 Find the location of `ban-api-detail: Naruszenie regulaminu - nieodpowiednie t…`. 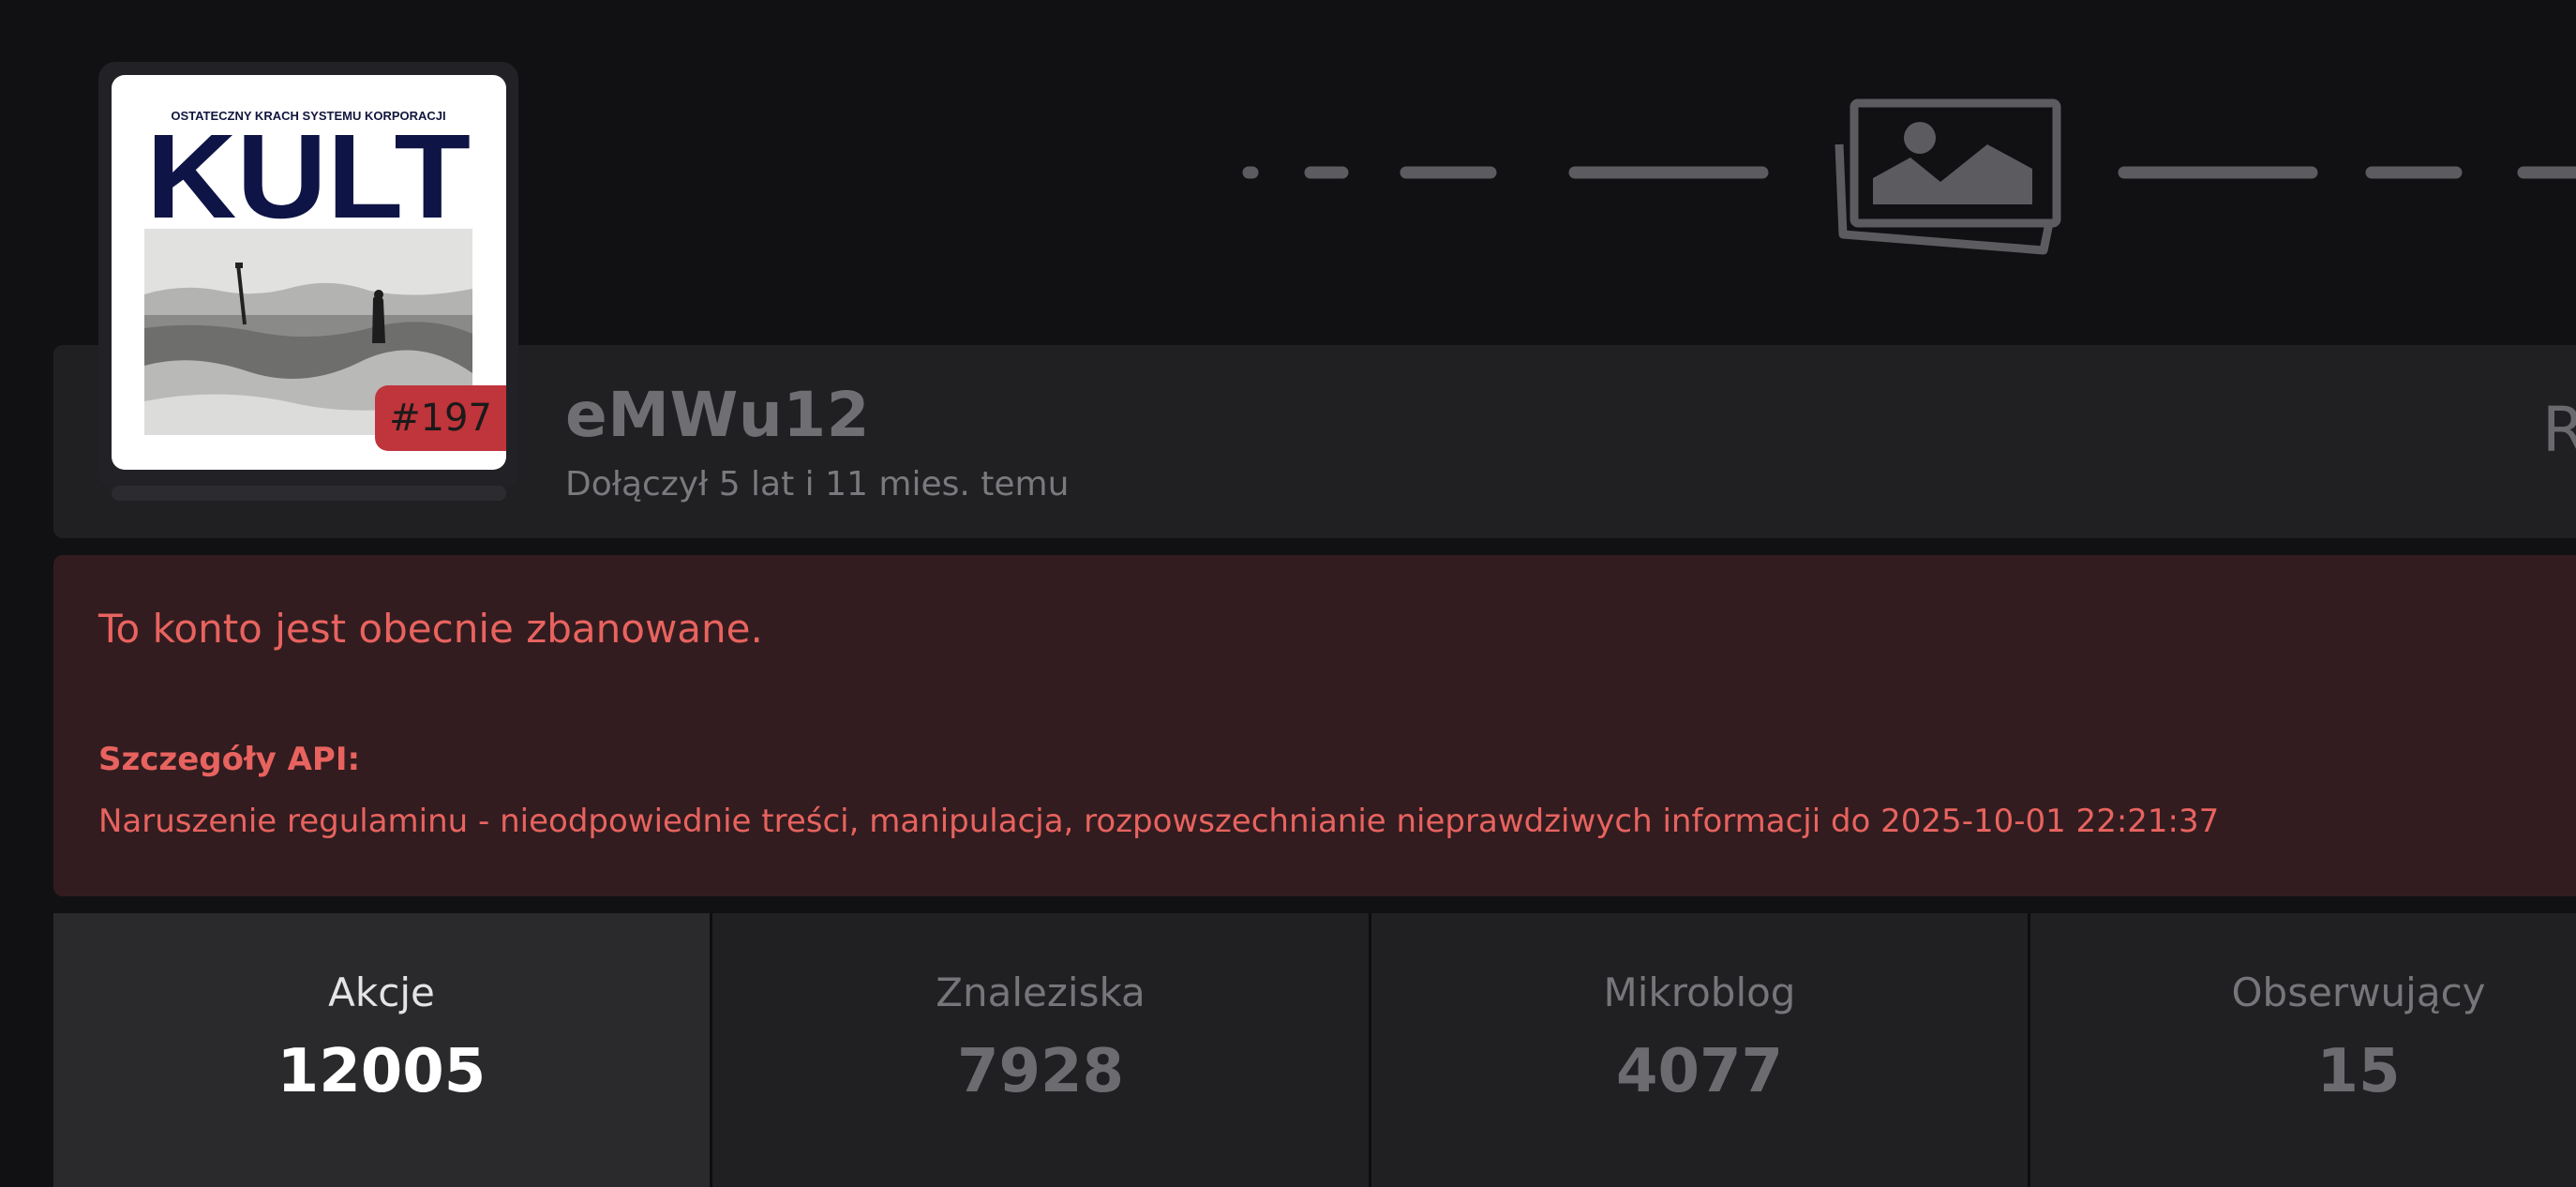

ban-api-detail: Naruszenie regulaminu - nieodpowiednie t… is located at coordinates (1159, 821).